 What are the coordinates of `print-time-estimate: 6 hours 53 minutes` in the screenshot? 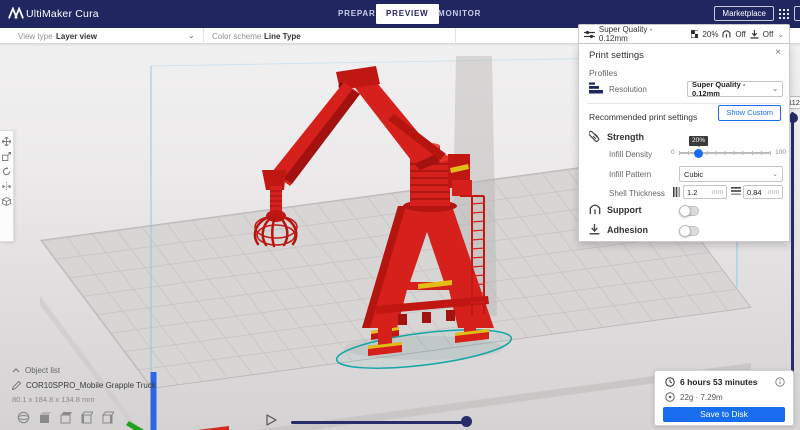 It's located at (719, 382).